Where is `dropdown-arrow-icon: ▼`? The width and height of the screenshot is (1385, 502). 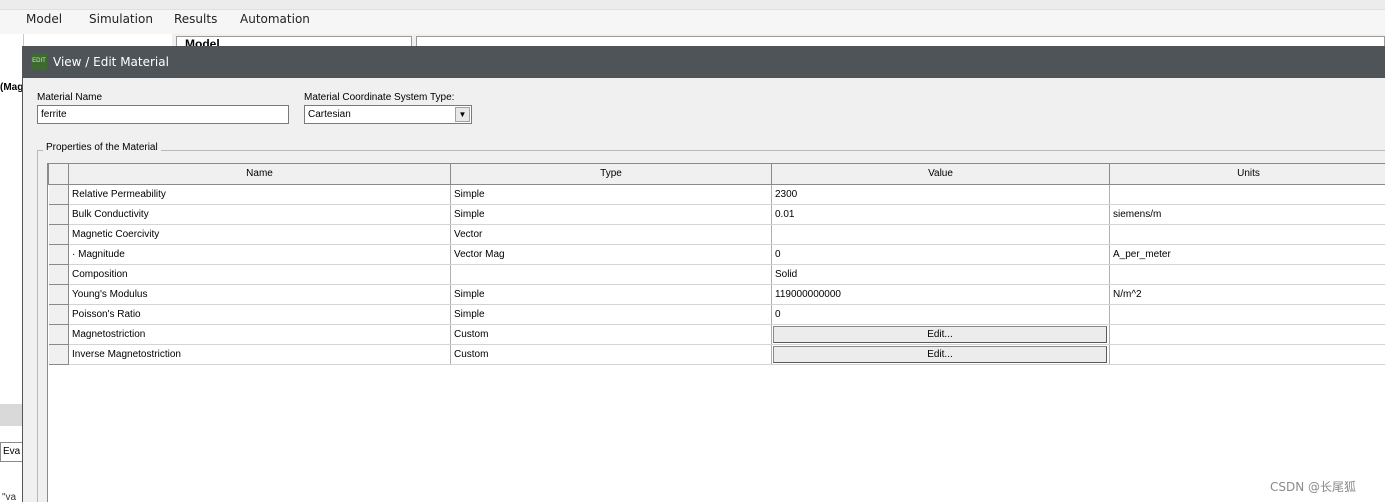 dropdown-arrow-icon: ▼ is located at coordinates (462, 114).